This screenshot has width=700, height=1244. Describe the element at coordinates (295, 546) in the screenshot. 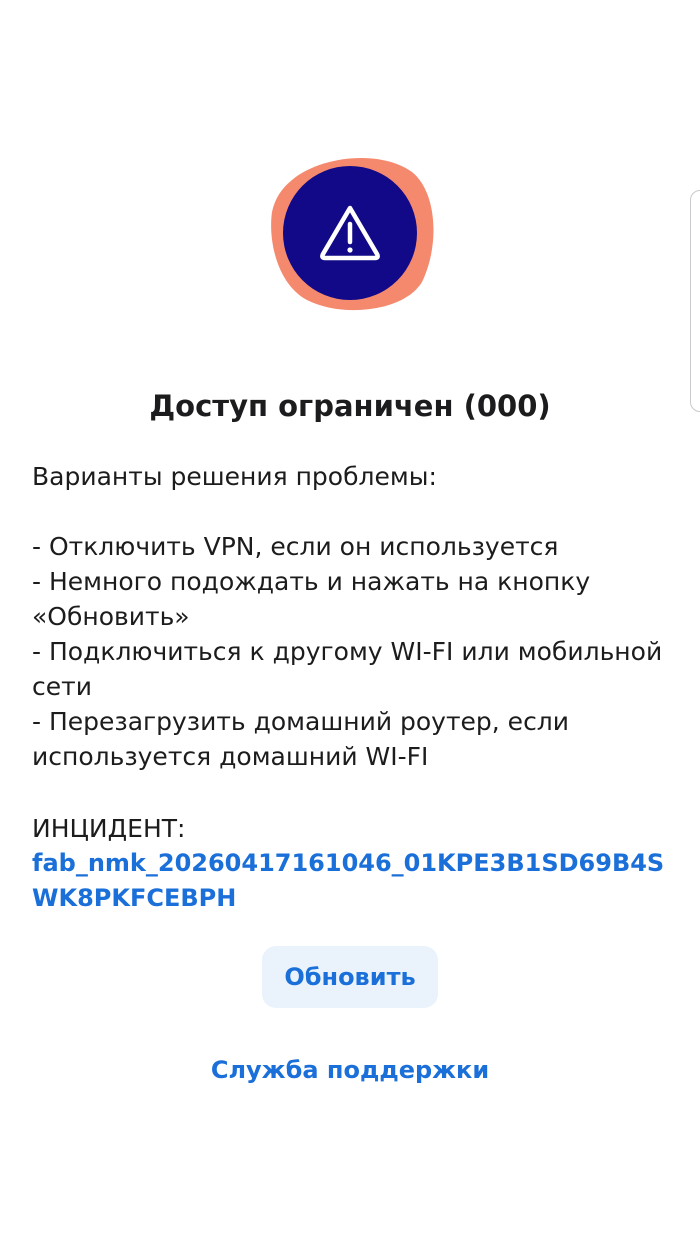

I see `solution-item: - Отключить VPN, если он используется` at that location.